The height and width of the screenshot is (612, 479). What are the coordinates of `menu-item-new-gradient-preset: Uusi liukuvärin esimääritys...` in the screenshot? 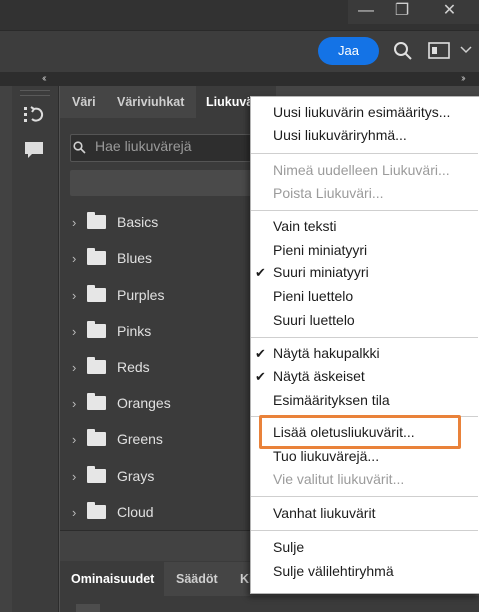 It's located at (361, 112).